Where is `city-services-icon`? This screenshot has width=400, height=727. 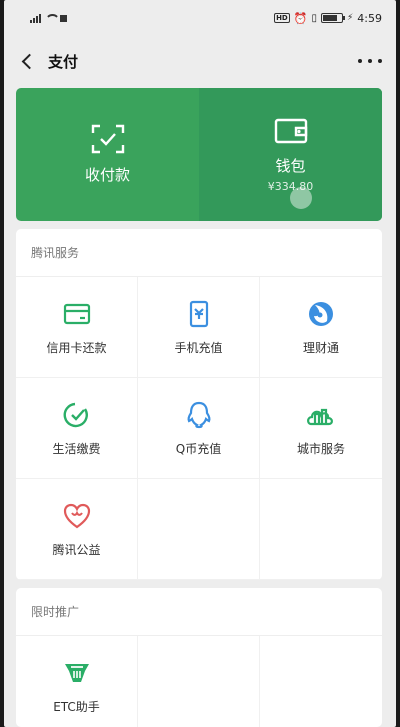
city-services-icon is located at coordinates (320, 416).